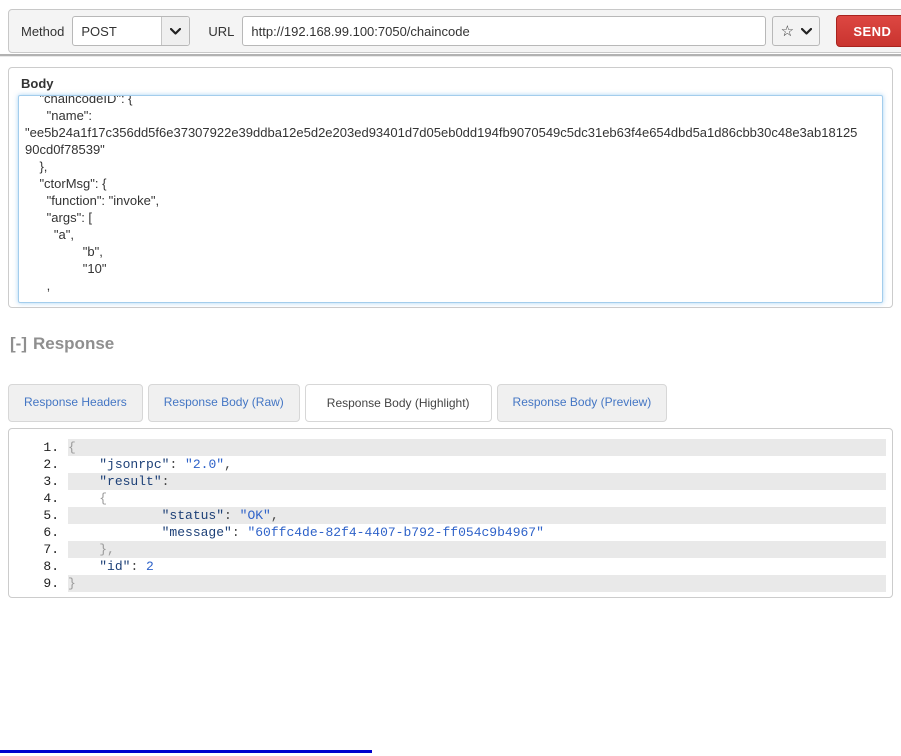 The height and width of the screenshot is (756, 901). I want to click on token: "status", so click(193, 515).